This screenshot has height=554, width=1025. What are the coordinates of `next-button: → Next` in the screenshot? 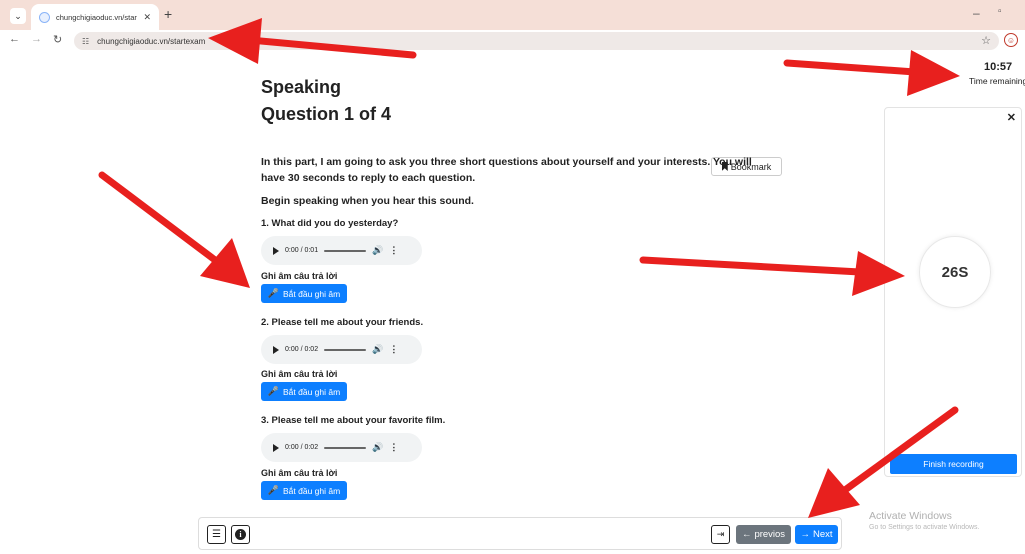 It's located at (816, 534).